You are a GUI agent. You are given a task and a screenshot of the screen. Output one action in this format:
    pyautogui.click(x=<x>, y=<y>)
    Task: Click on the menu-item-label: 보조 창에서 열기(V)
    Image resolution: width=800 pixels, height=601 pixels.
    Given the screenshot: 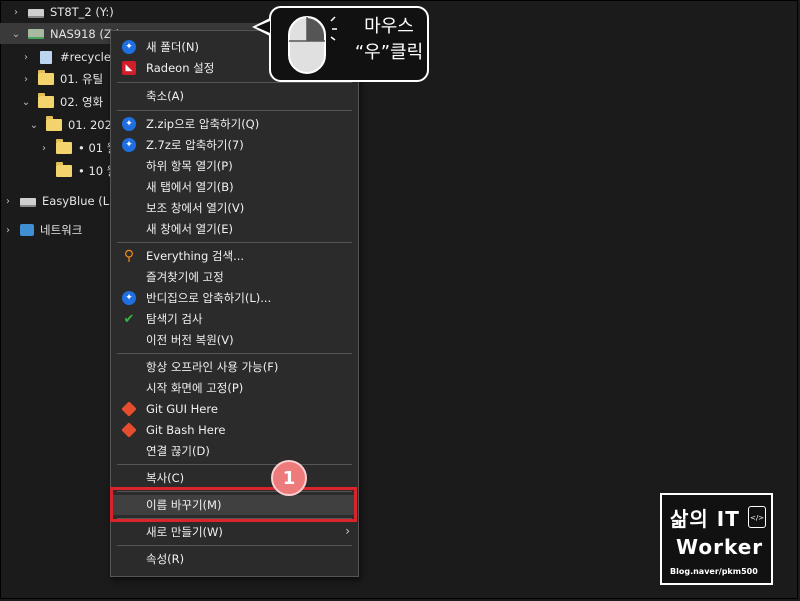 What is the action you would take?
    pyautogui.click(x=195, y=208)
    